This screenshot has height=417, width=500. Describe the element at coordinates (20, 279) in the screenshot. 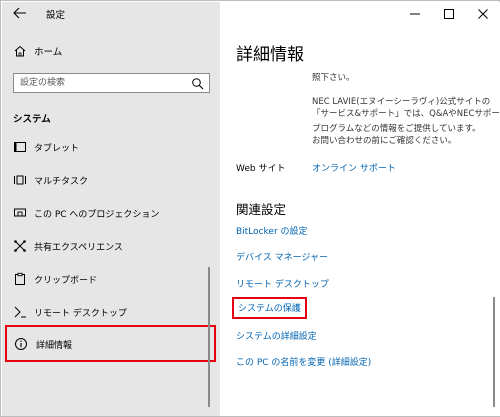

I see `clipboard-icon` at that location.